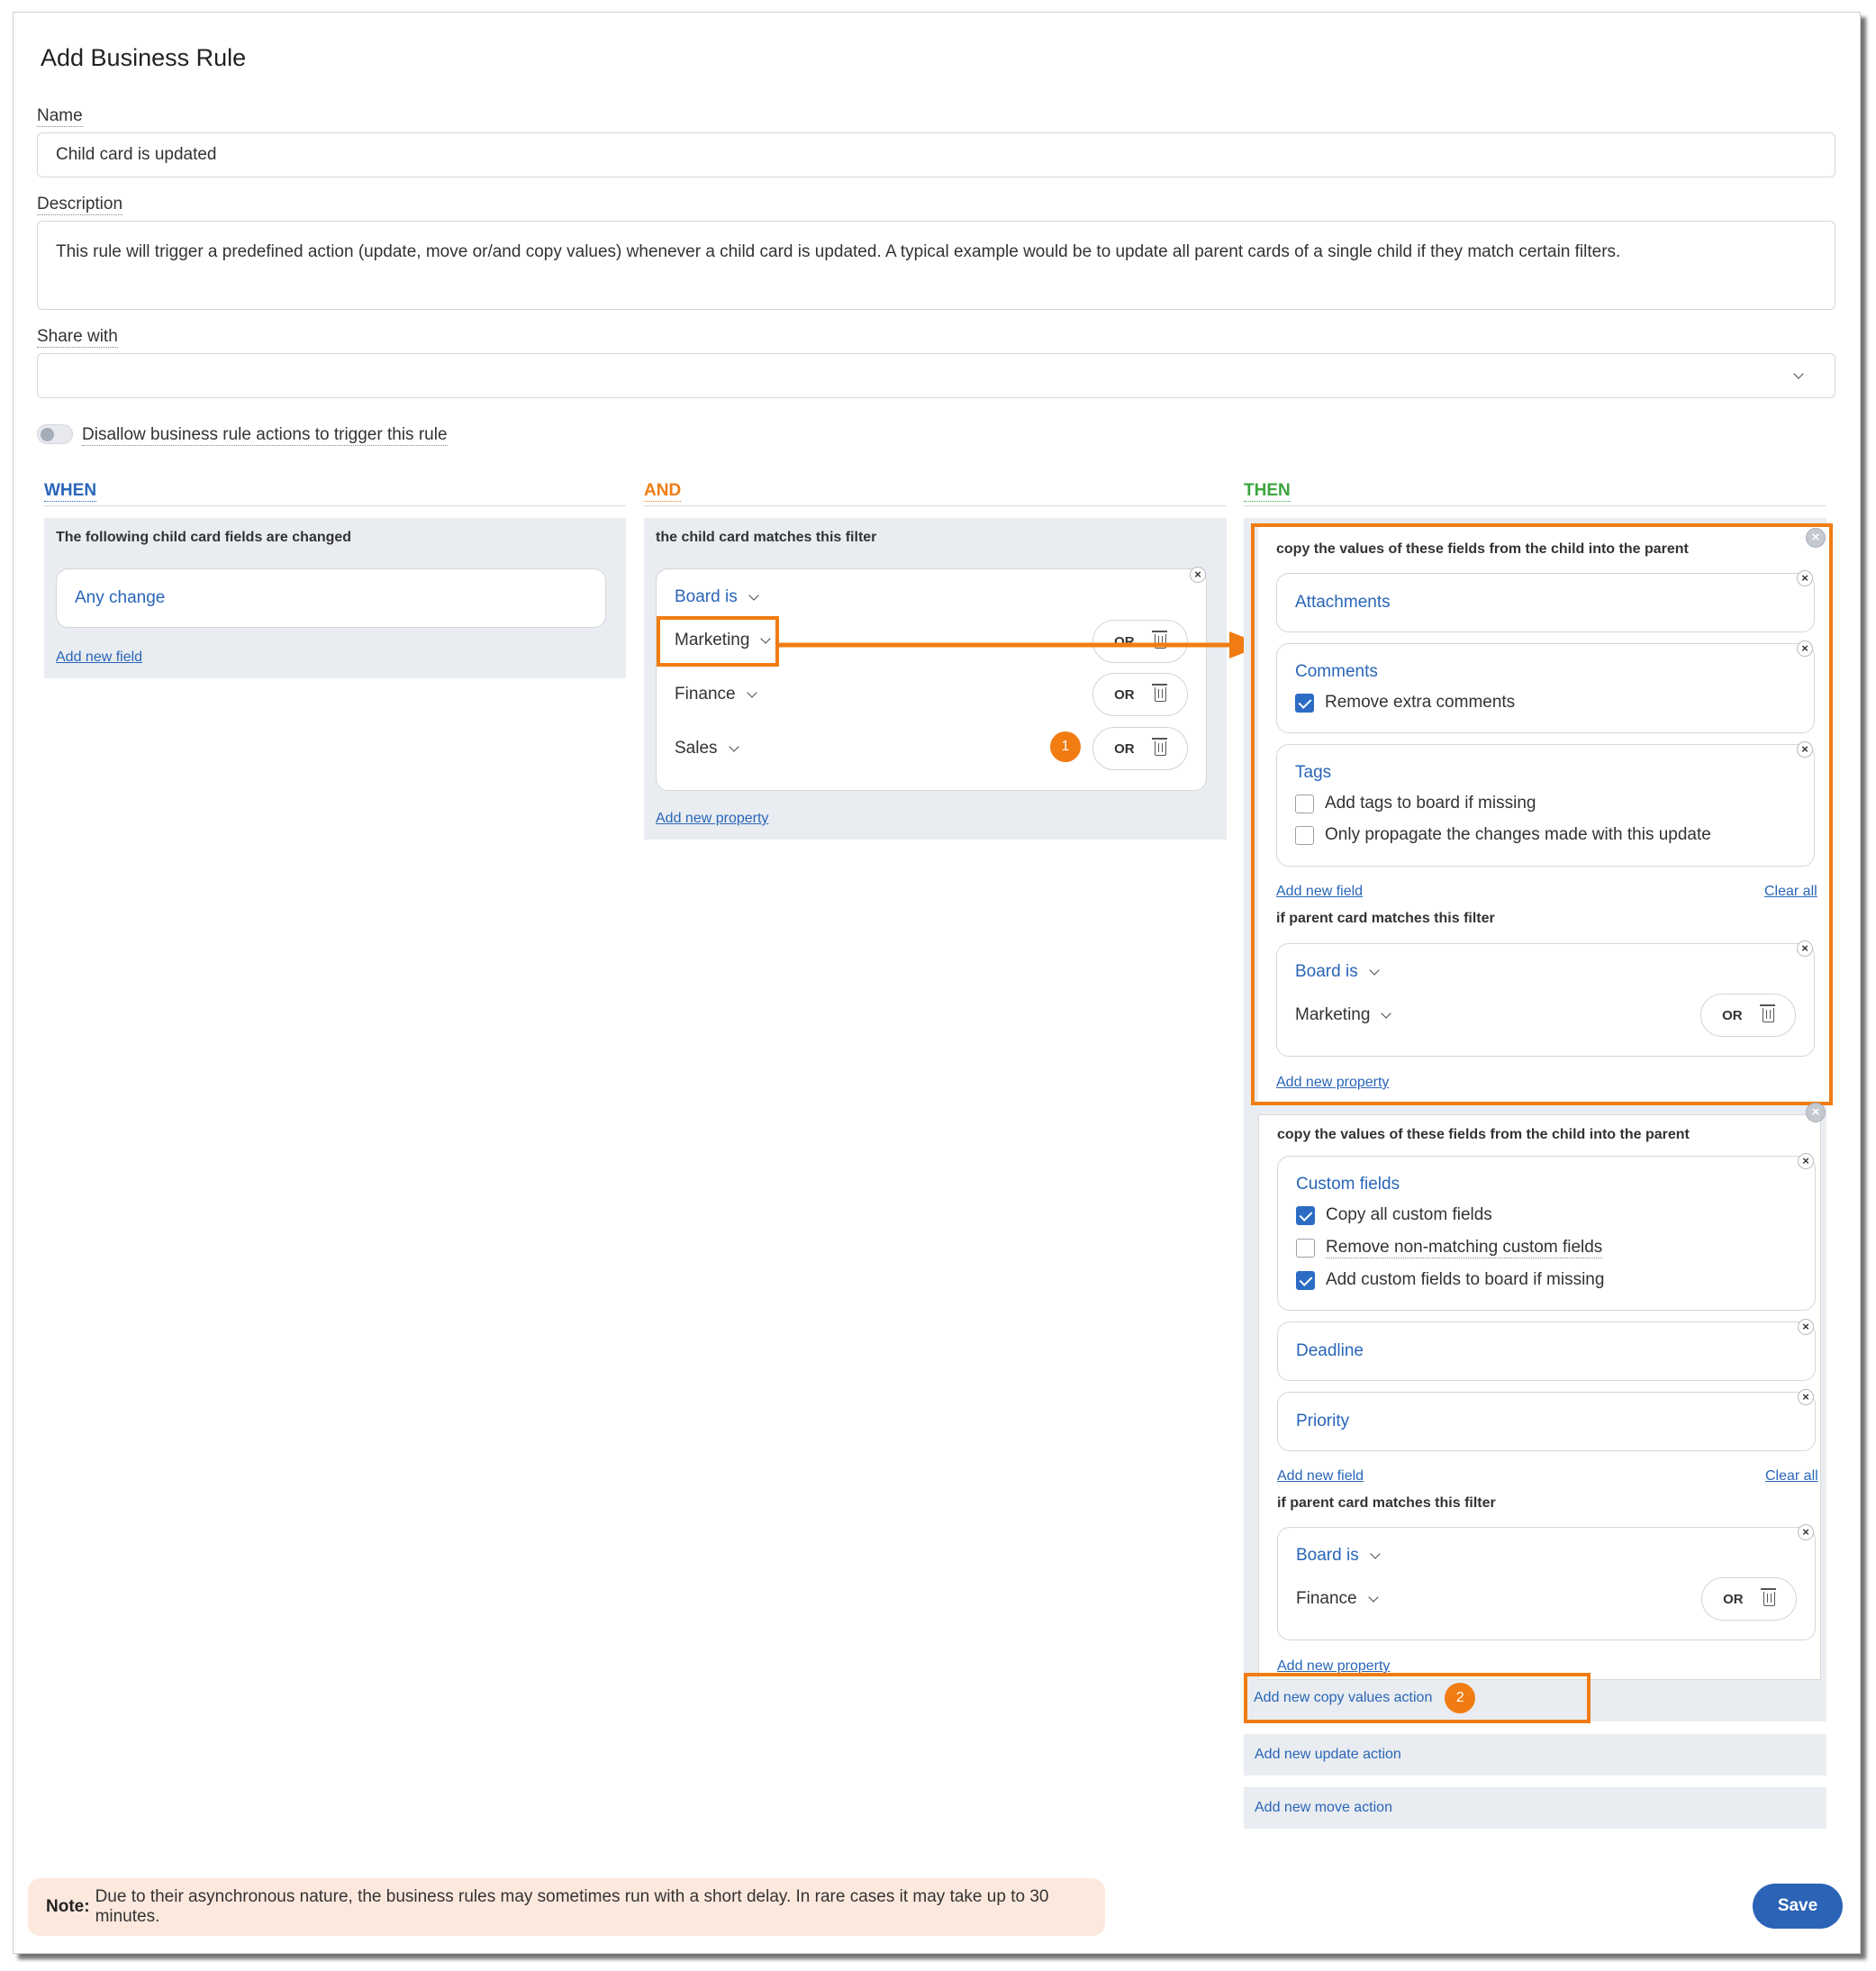 This screenshot has width=1876, height=1971. I want to click on parent-filter-card: Board is Finance OR ×, so click(1546, 1582).